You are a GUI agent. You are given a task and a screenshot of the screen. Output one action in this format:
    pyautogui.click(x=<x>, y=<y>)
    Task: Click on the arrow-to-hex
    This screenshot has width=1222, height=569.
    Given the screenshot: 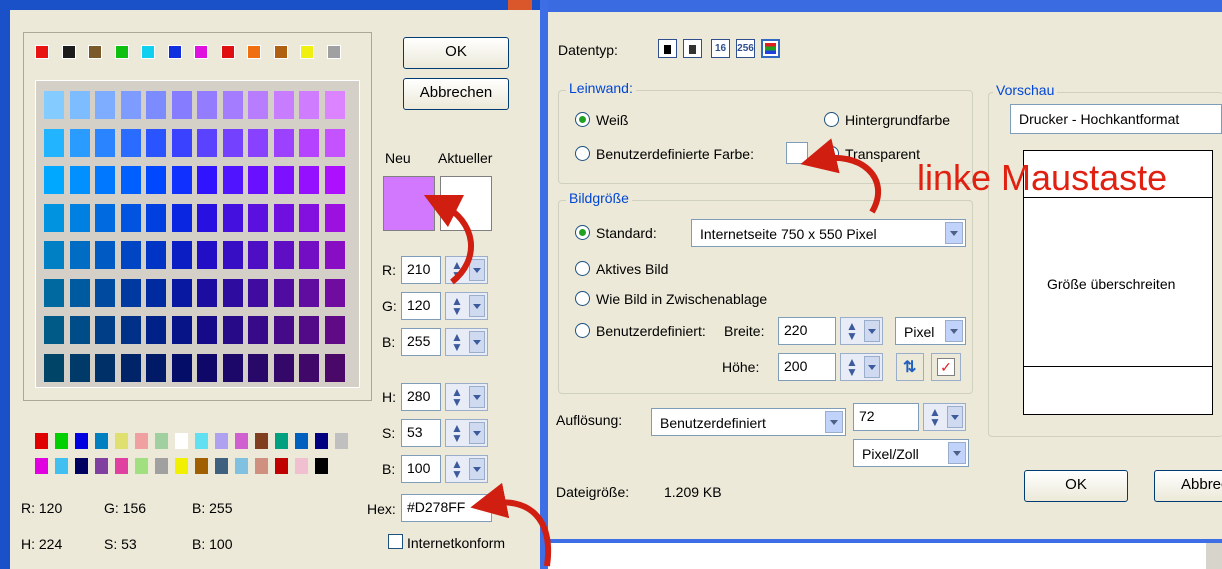 What is the action you would take?
    pyautogui.click(x=511, y=524)
    